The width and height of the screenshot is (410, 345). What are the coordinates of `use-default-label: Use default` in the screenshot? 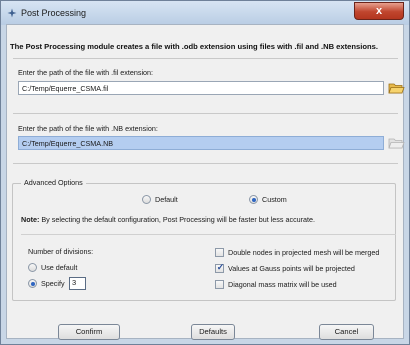 It's located at (59, 267).